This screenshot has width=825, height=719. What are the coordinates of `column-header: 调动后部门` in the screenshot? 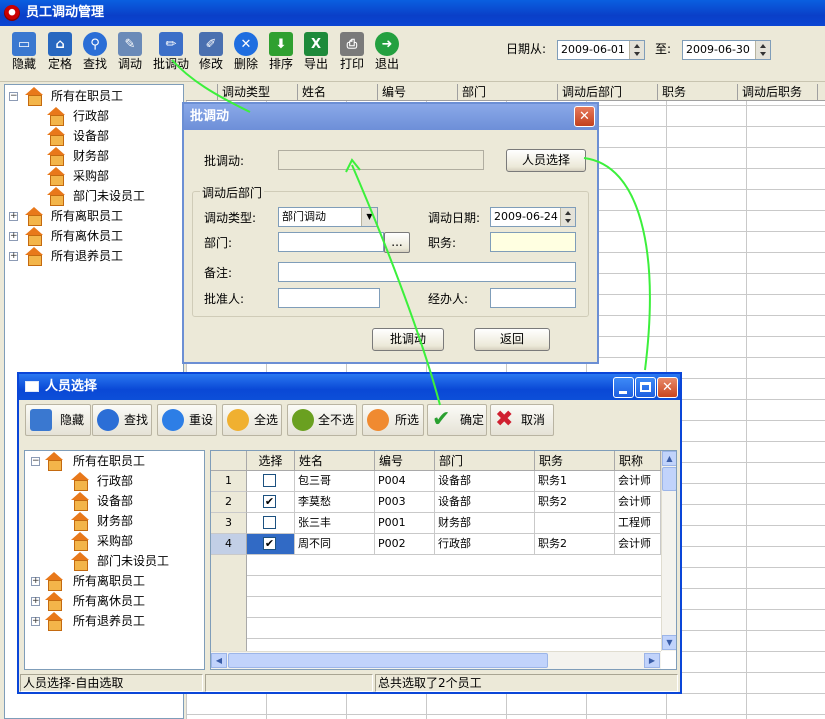 It's located at (608, 92).